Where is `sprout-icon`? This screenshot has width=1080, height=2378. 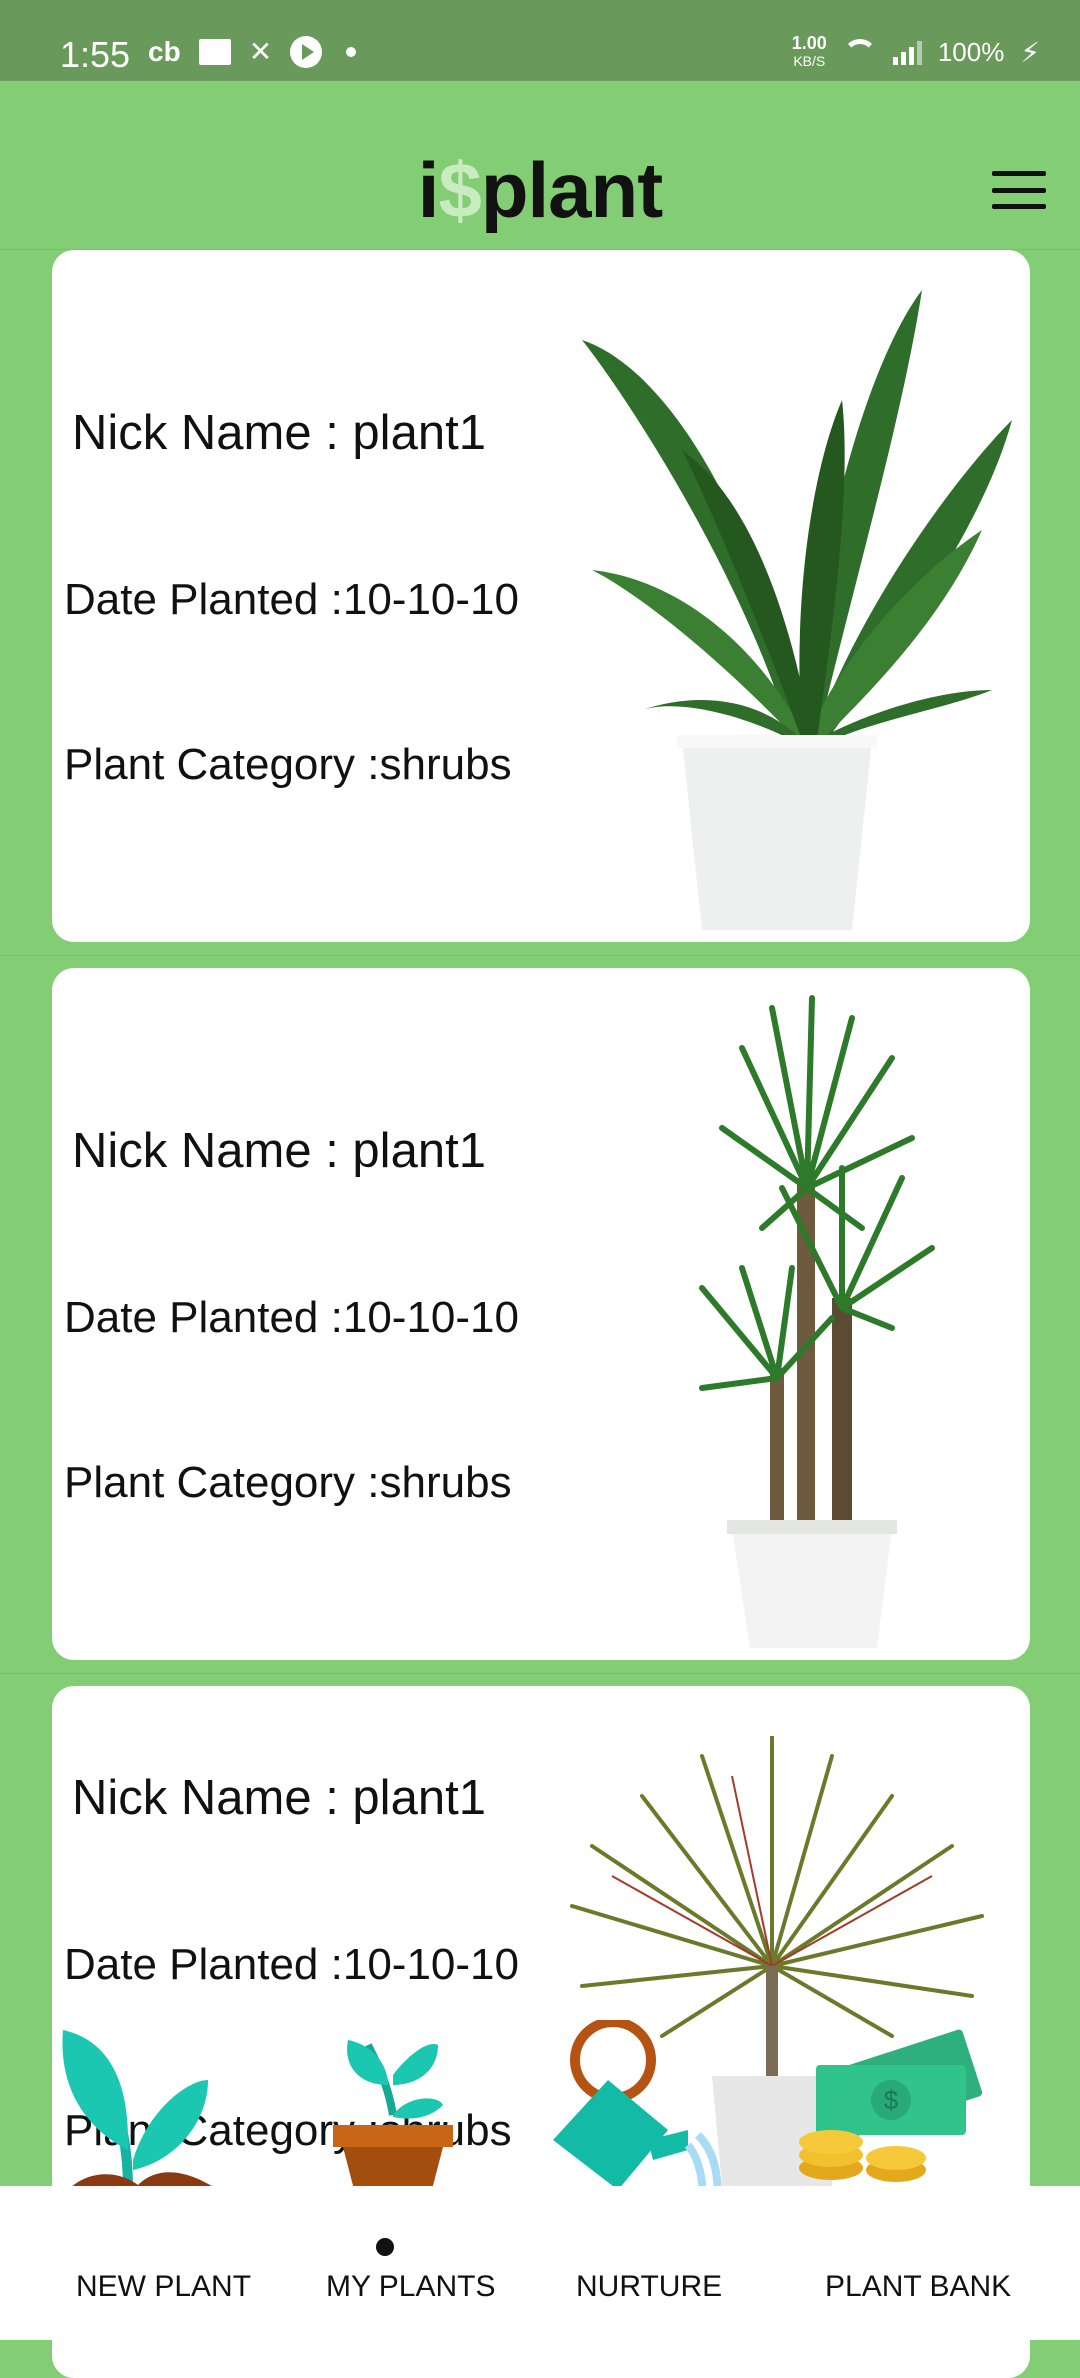
sprout-icon is located at coordinates (140, 2115).